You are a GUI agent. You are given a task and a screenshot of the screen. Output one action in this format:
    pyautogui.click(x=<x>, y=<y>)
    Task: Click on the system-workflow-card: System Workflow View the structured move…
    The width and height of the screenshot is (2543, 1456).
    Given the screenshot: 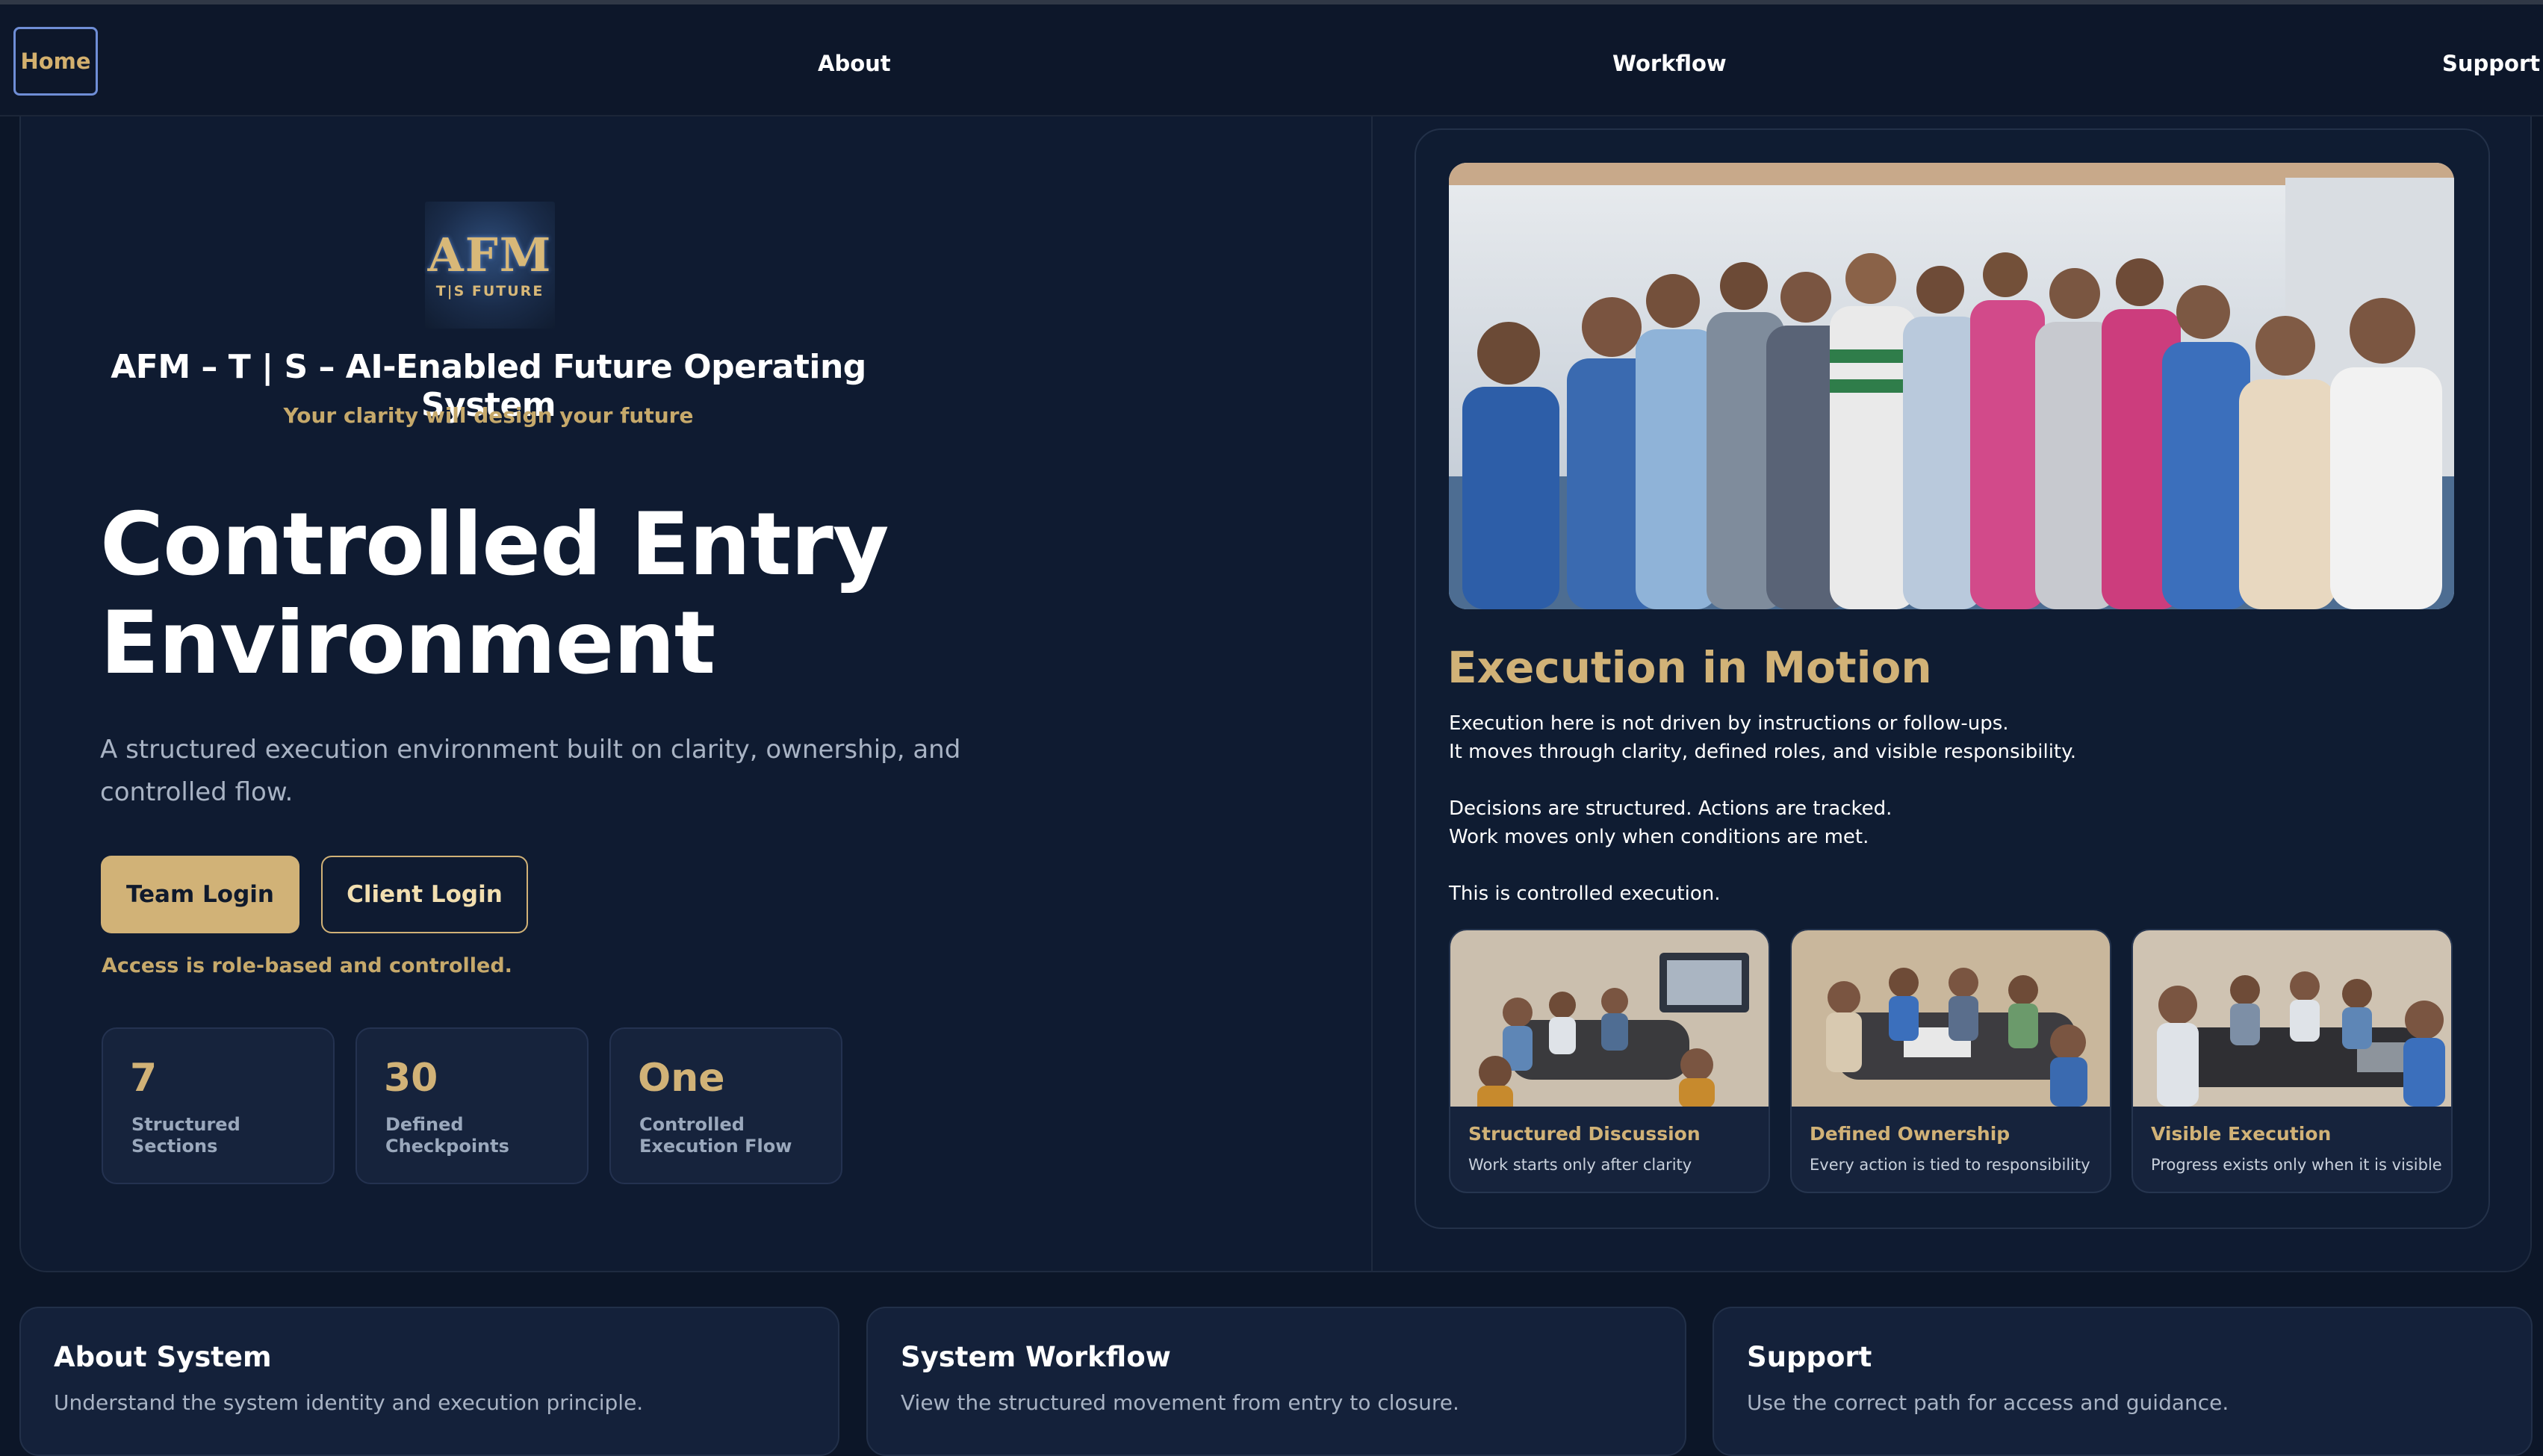 What is the action you would take?
    pyautogui.click(x=1276, y=1381)
    